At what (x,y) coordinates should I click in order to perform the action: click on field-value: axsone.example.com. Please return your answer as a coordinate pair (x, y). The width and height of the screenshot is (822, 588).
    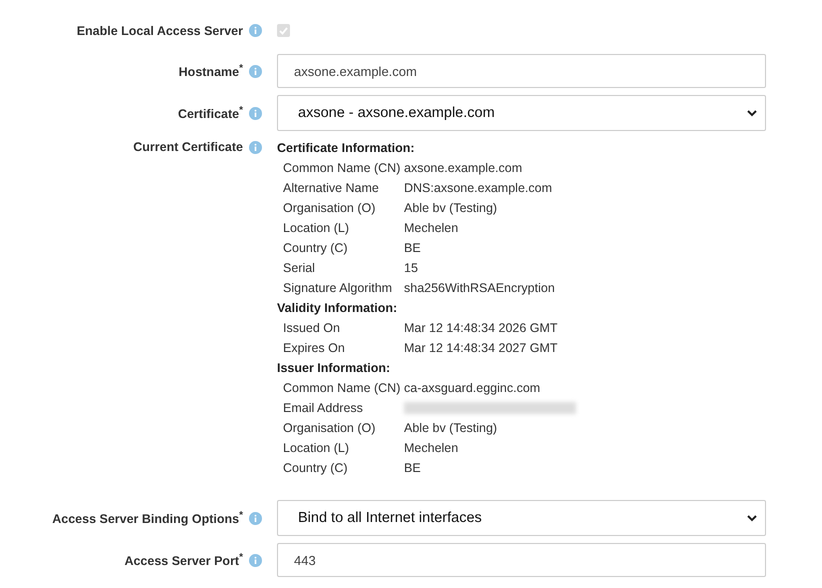
    Looking at the image, I should click on (464, 168).